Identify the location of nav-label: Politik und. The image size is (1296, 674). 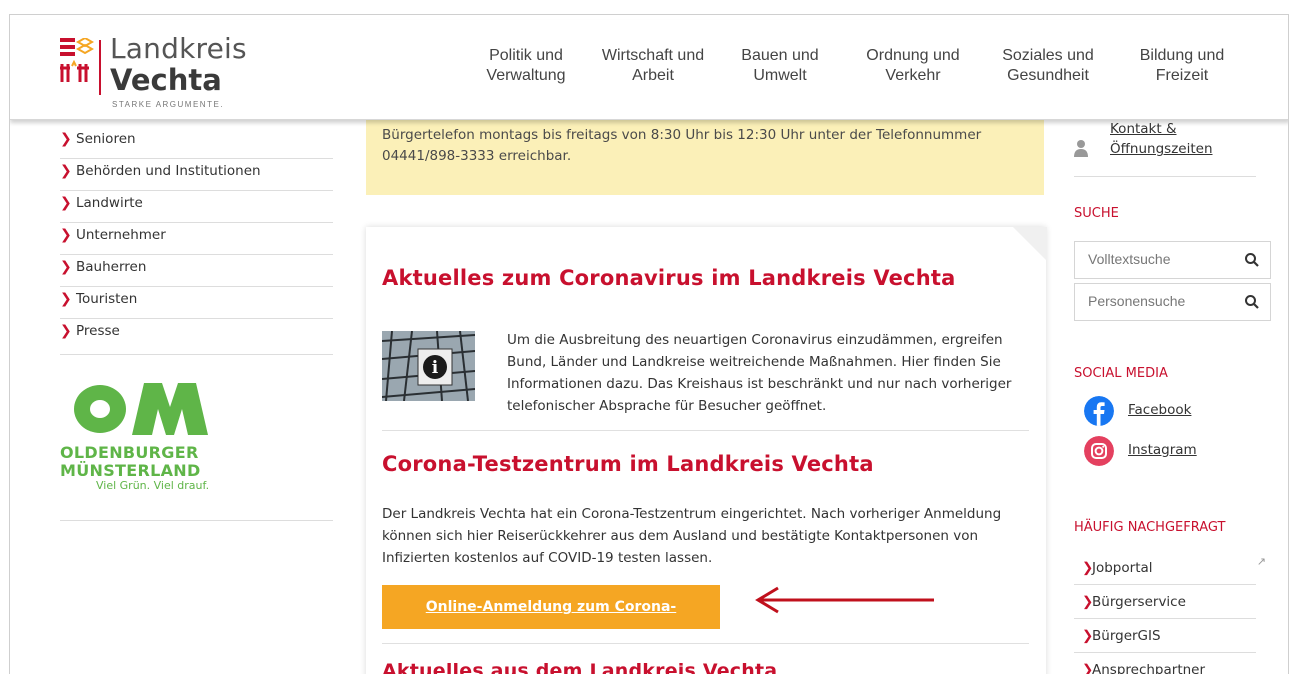
(526, 55).